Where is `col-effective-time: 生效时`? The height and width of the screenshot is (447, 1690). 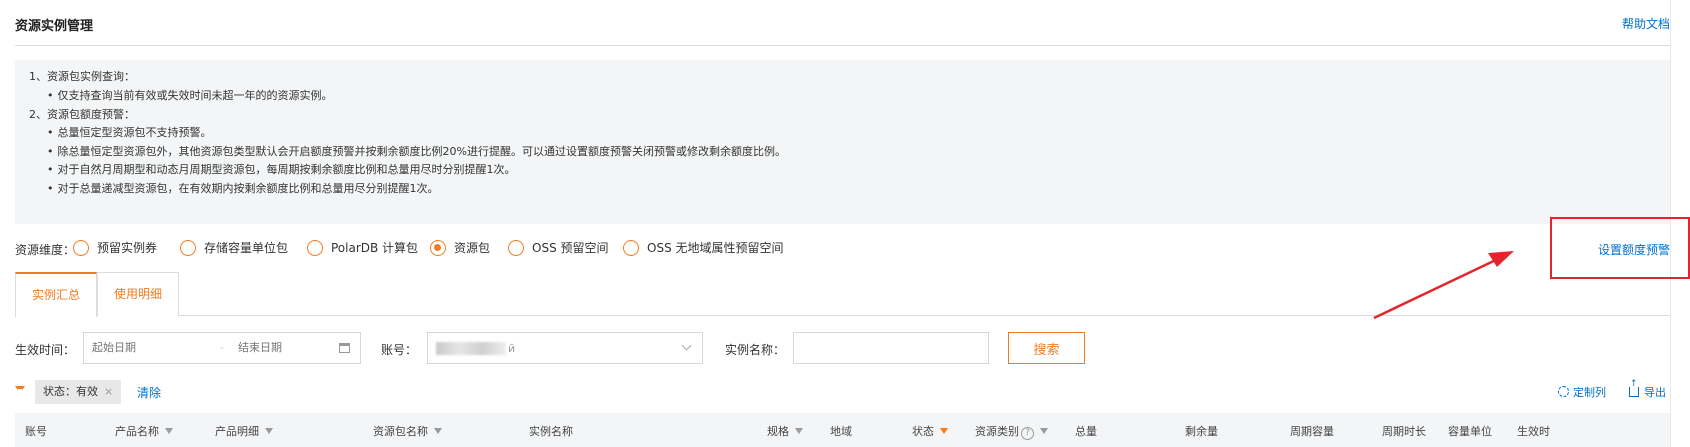
col-effective-time: 生效时 is located at coordinates (1533, 431).